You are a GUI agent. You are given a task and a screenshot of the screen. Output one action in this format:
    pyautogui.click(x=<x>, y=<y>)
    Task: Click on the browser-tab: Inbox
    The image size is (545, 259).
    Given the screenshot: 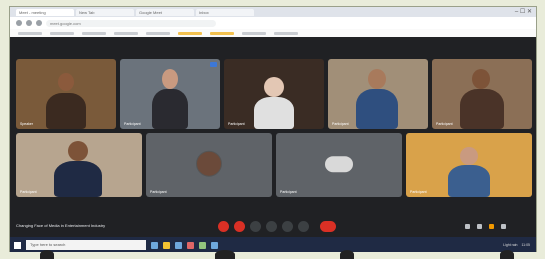 What is the action you would take?
    pyautogui.click(x=225, y=12)
    